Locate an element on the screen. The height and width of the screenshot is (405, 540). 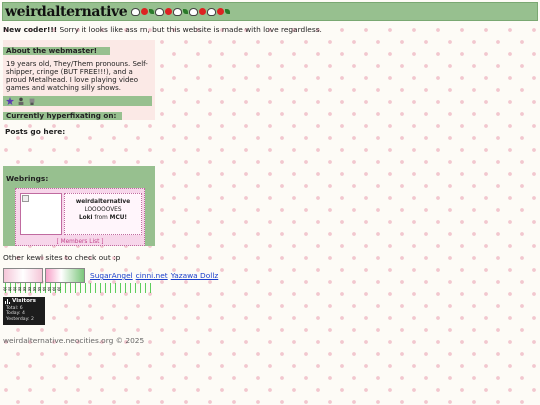
webring-name: Loki is located at coordinates (85, 218).